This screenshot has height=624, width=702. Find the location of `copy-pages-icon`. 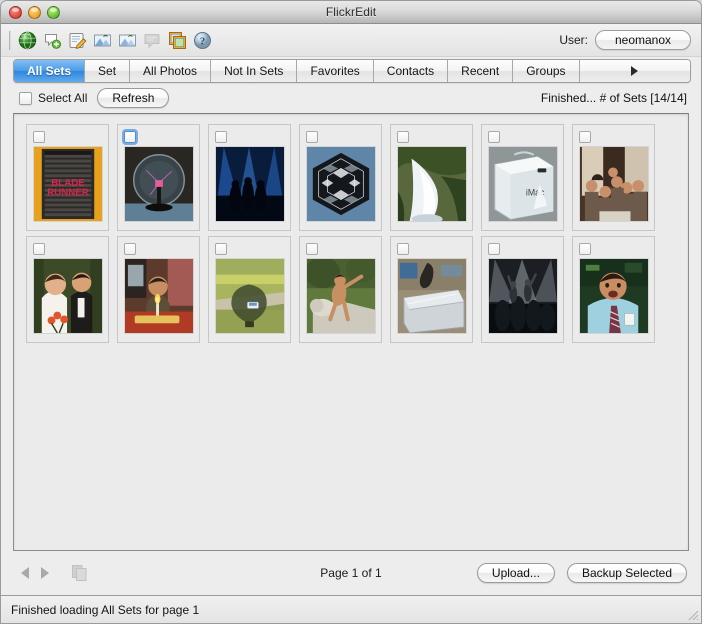

copy-pages-icon is located at coordinates (80, 573).